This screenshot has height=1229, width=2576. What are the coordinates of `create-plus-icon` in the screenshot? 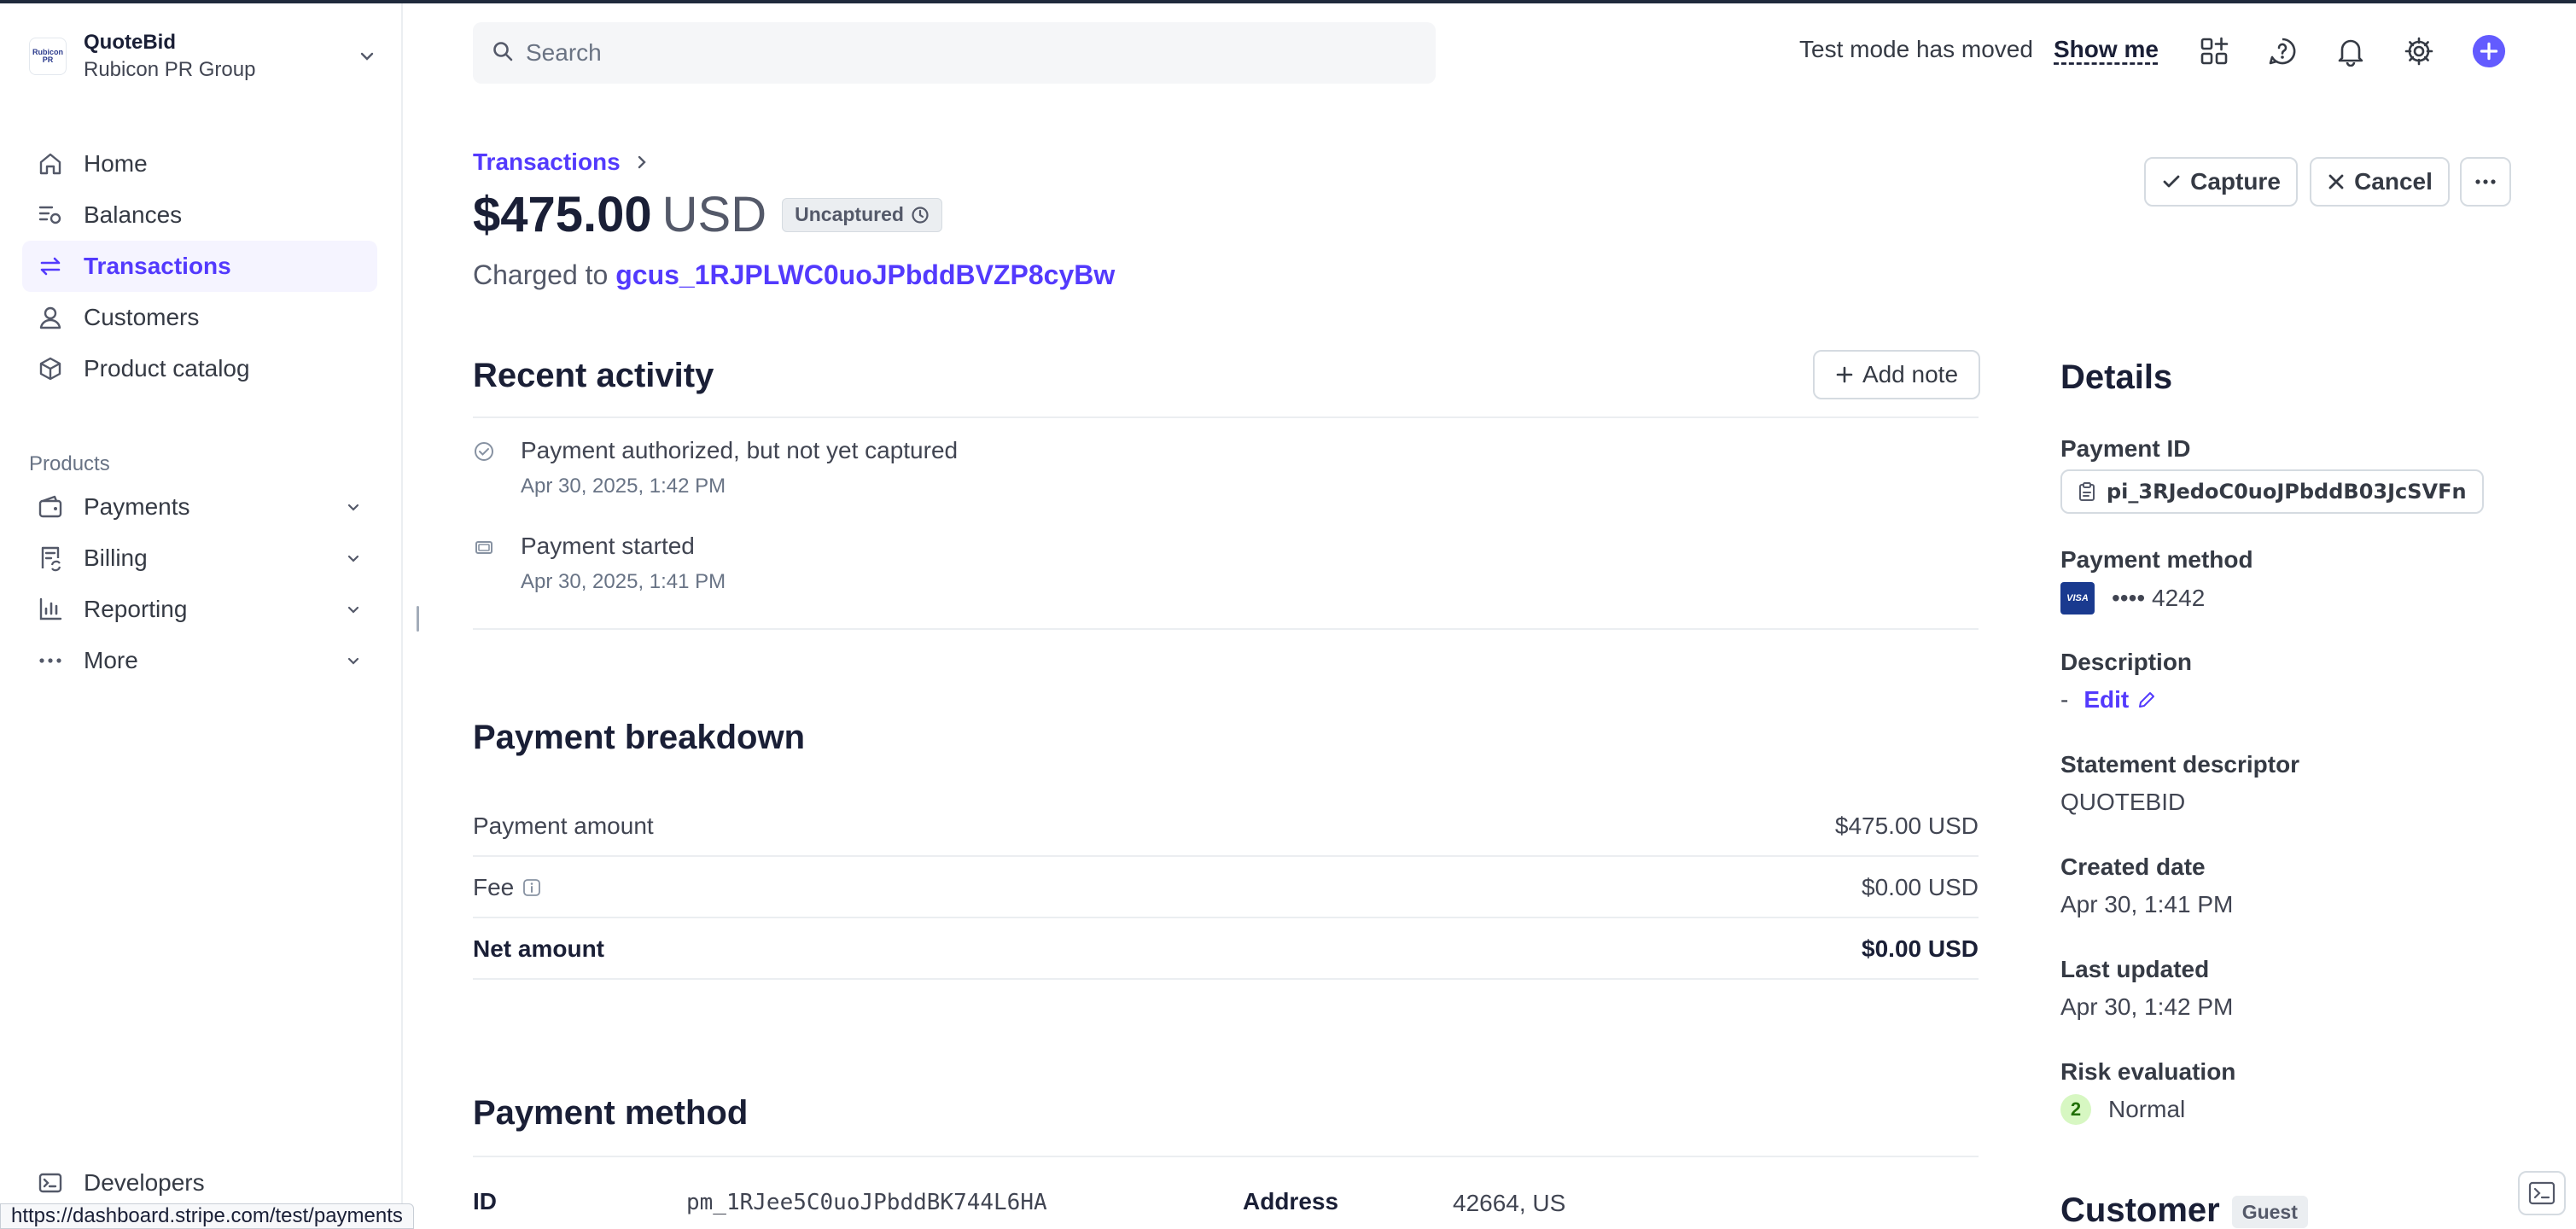 It's located at (2489, 51).